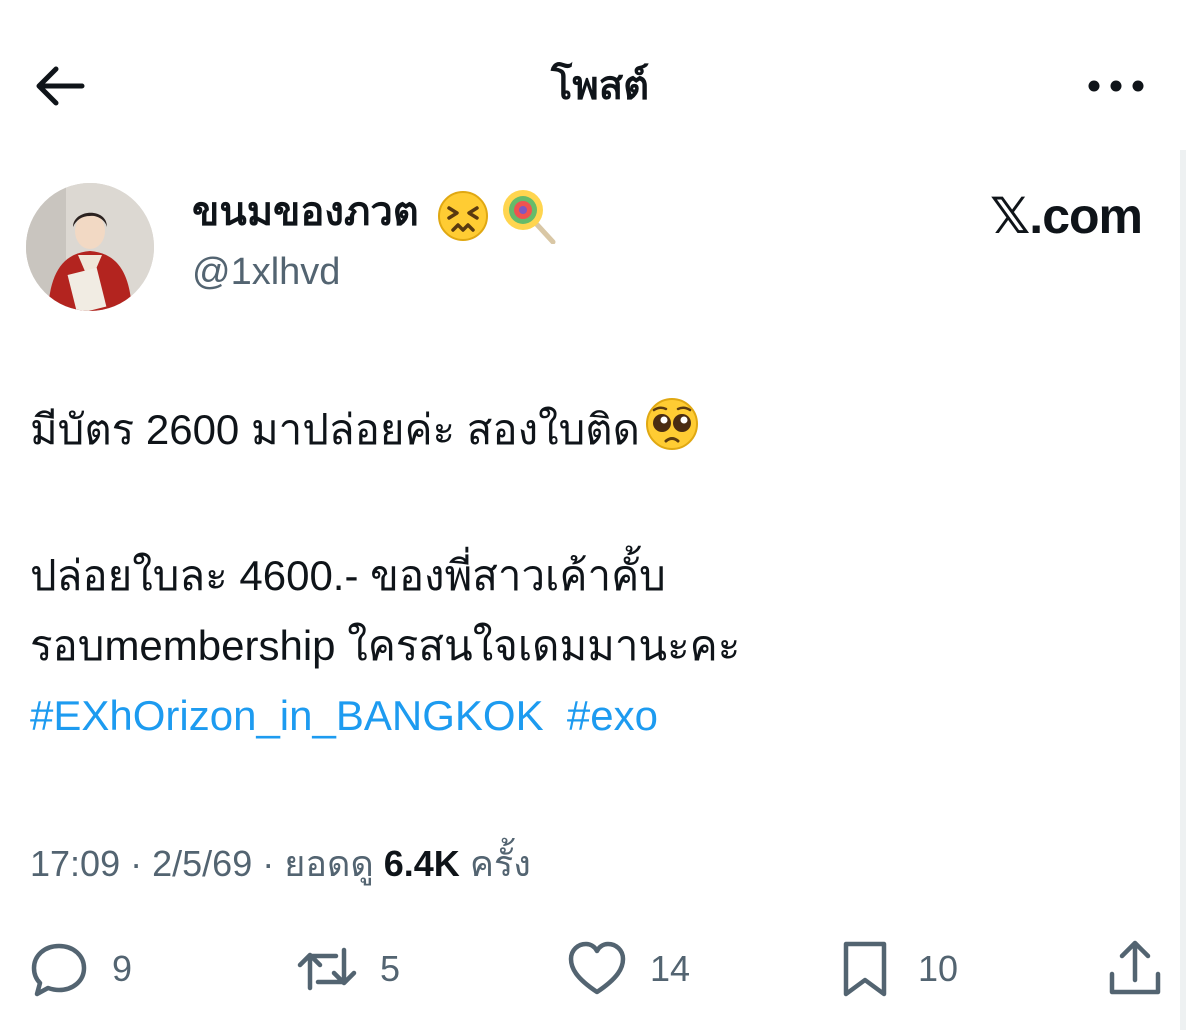  What do you see at coordinates (896, 969) in the screenshot?
I see `bookmark-button: 10` at bounding box center [896, 969].